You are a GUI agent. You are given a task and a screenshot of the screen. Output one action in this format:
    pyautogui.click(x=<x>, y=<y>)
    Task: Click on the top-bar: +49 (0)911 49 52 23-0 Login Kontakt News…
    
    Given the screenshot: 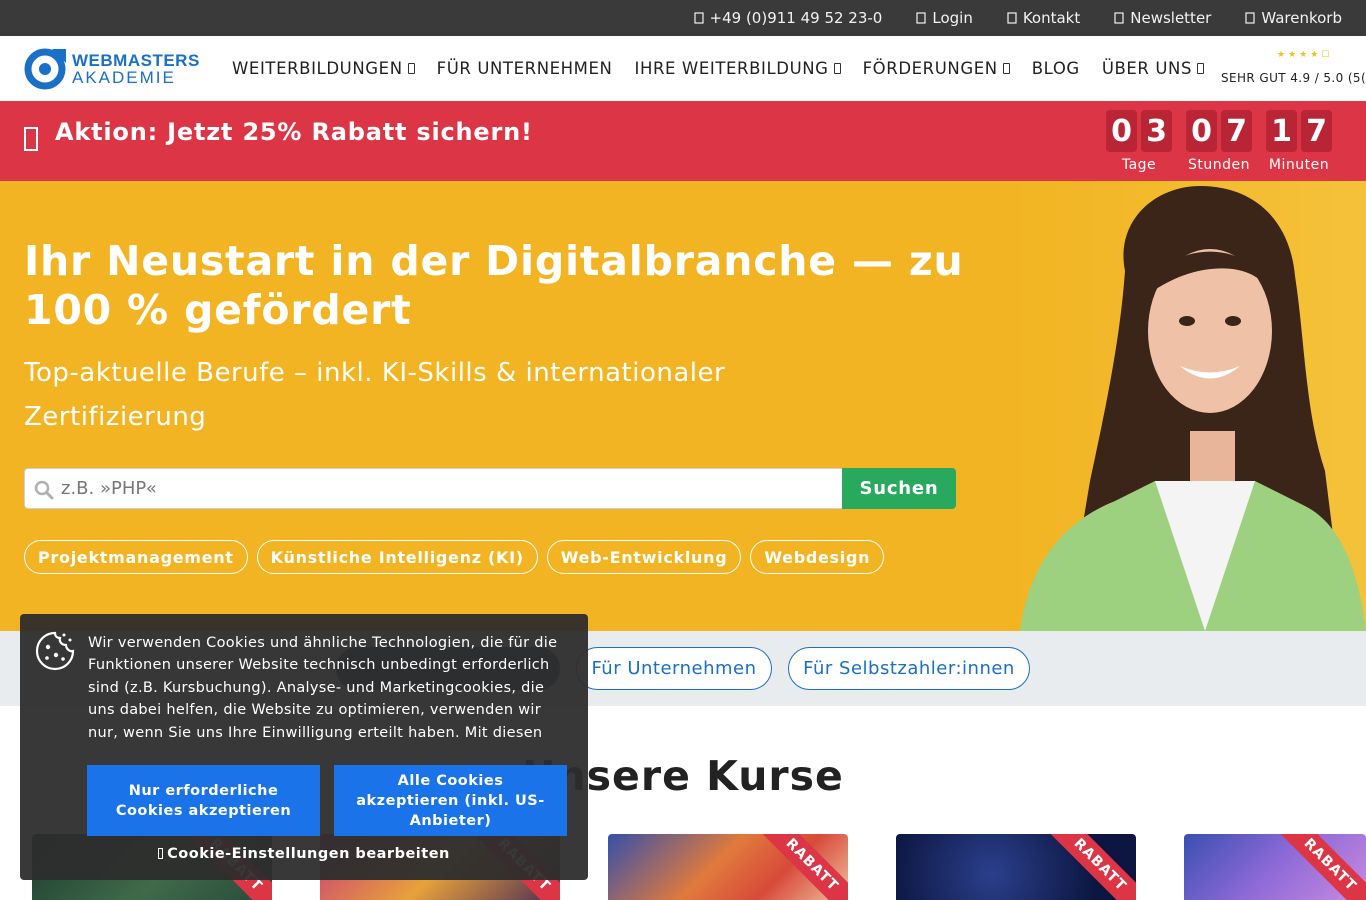 What is the action you would take?
    pyautogui.click(x=683, y=18)
    